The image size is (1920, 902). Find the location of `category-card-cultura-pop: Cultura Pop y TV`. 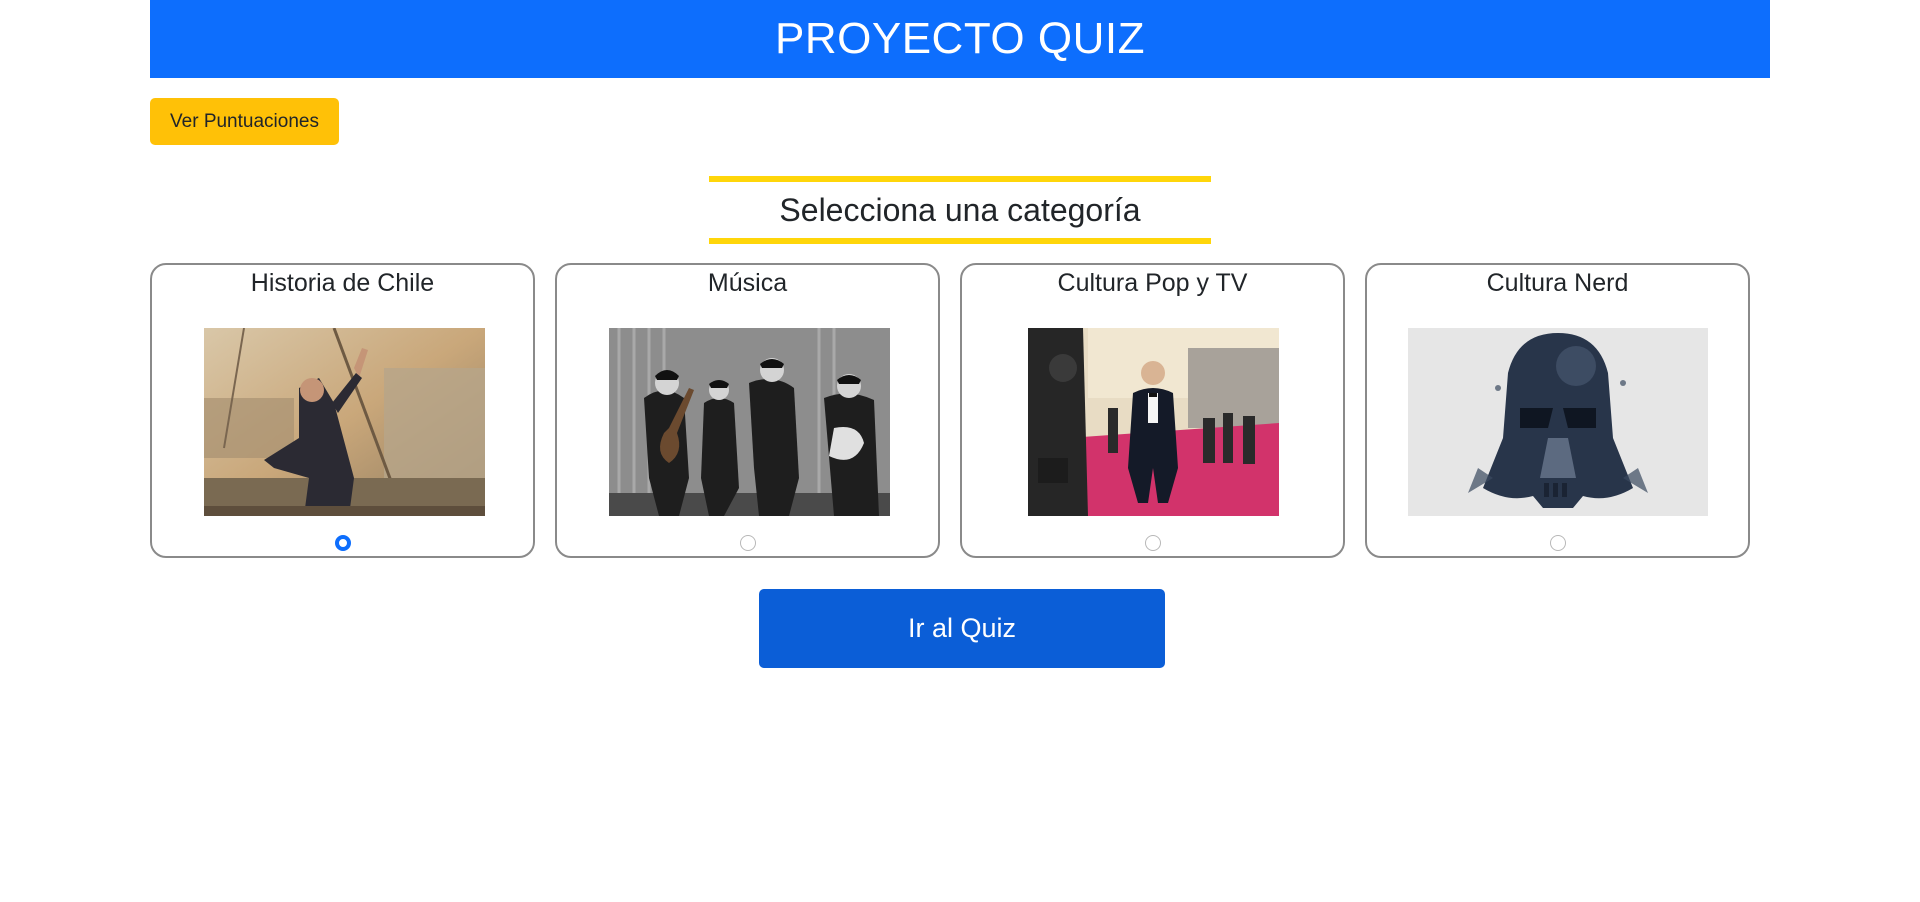

category-card-cultura-pop: Cultura Pop y TV is located at coordinates (1152, 410).